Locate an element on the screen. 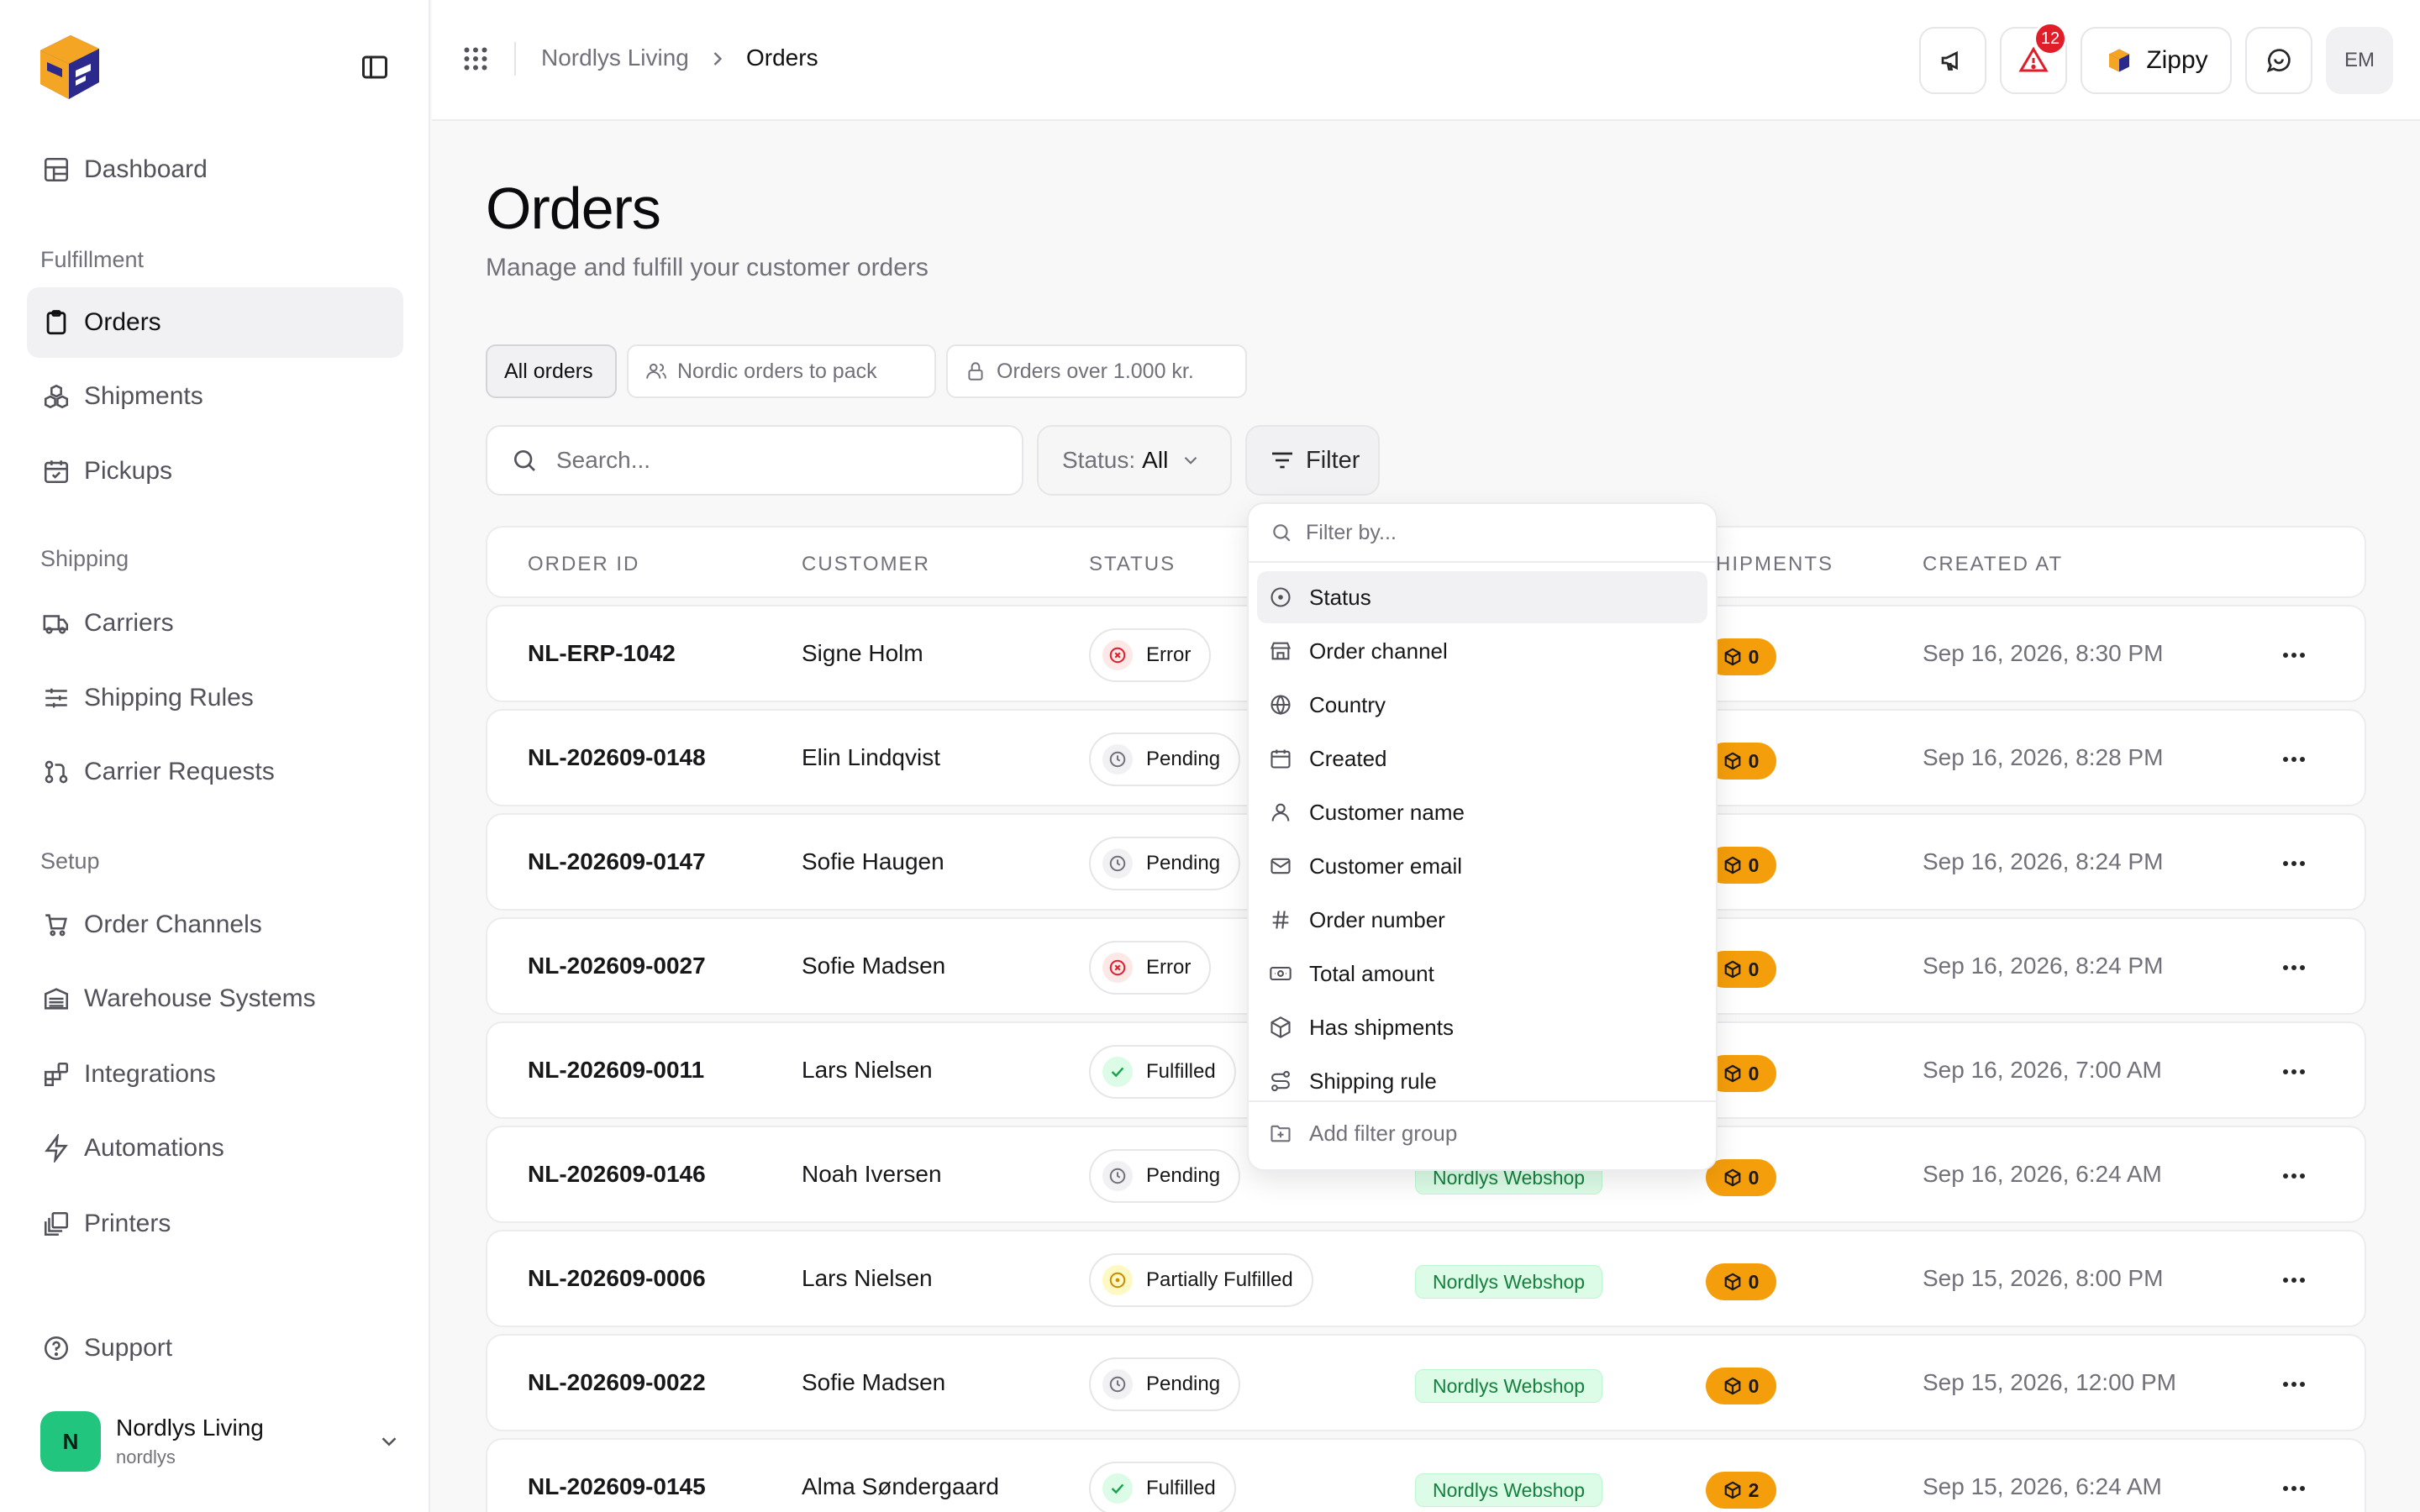 This screenshot has height=1512, width=2420. filter-search is located at coordinates (1482, 533).